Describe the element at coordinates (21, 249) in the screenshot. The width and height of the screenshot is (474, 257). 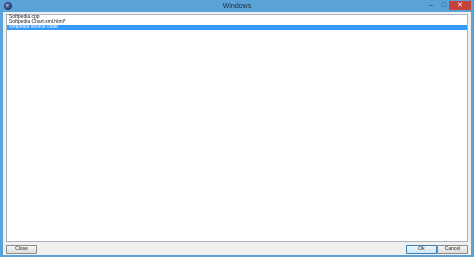
I see `close-button: Close` at that location.